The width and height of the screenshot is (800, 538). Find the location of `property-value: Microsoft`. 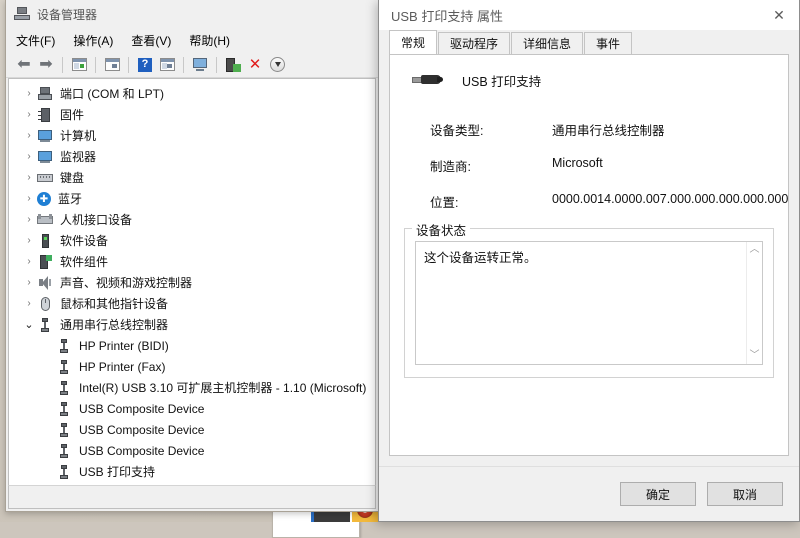

property-value: Microsoft is located at coordinates (577, 163).